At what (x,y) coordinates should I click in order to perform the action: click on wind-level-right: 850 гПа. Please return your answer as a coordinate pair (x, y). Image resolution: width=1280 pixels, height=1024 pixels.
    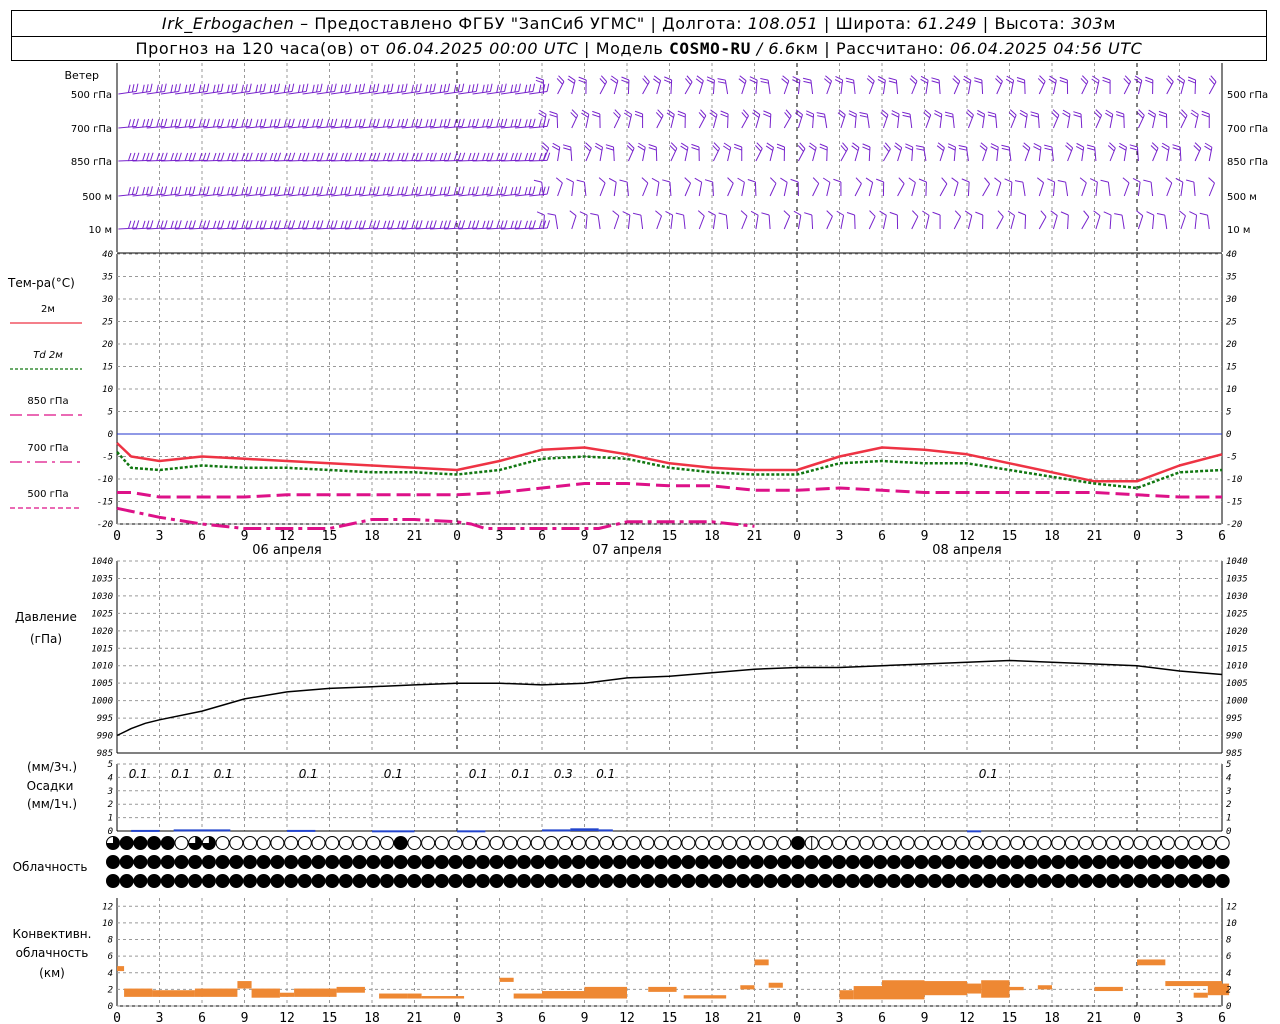
    Looking at the image, I should click on (1247, 162).